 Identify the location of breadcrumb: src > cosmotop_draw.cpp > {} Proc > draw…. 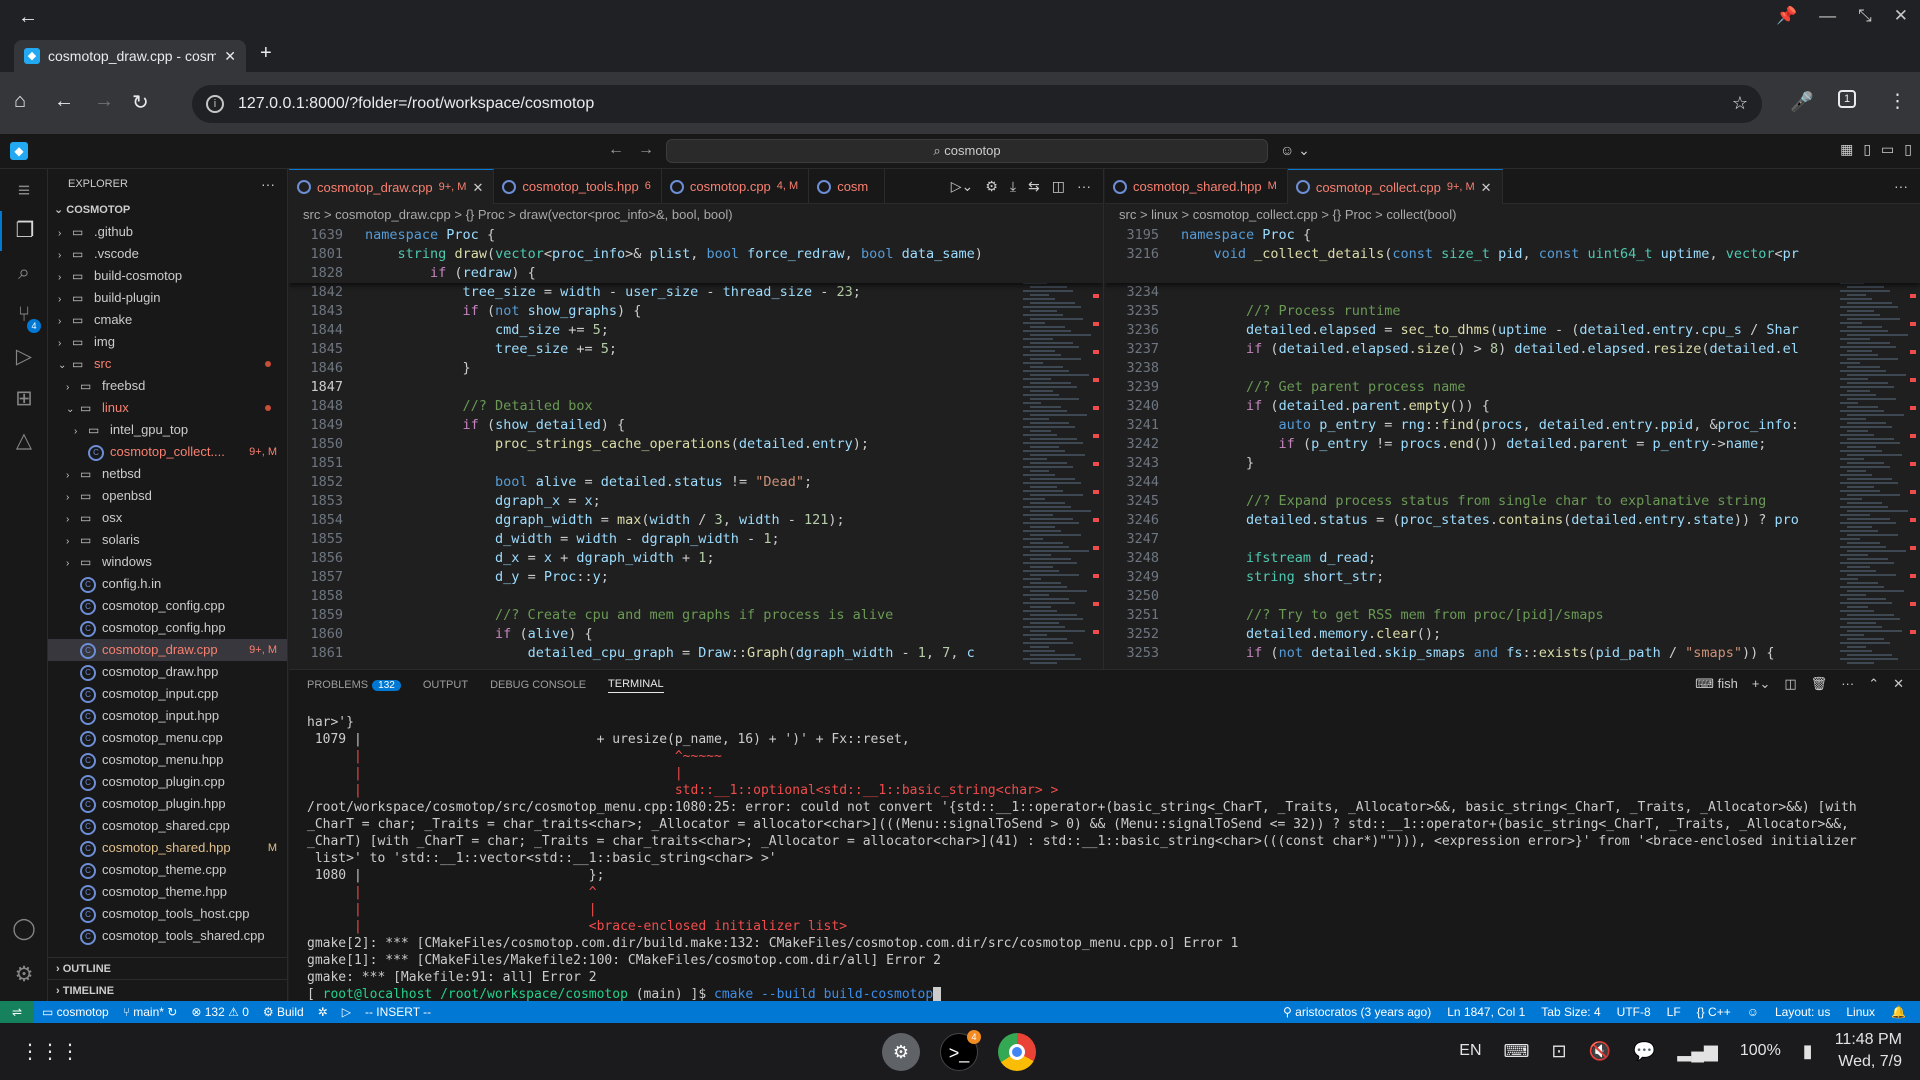
(696, 215).